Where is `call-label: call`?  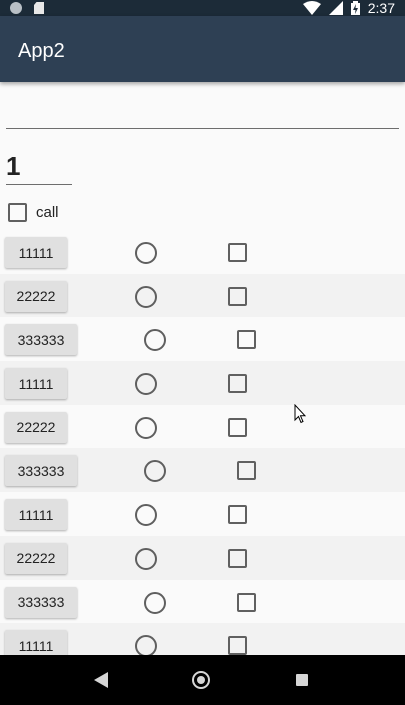
call-label: call is located at coordinates (47, 212).